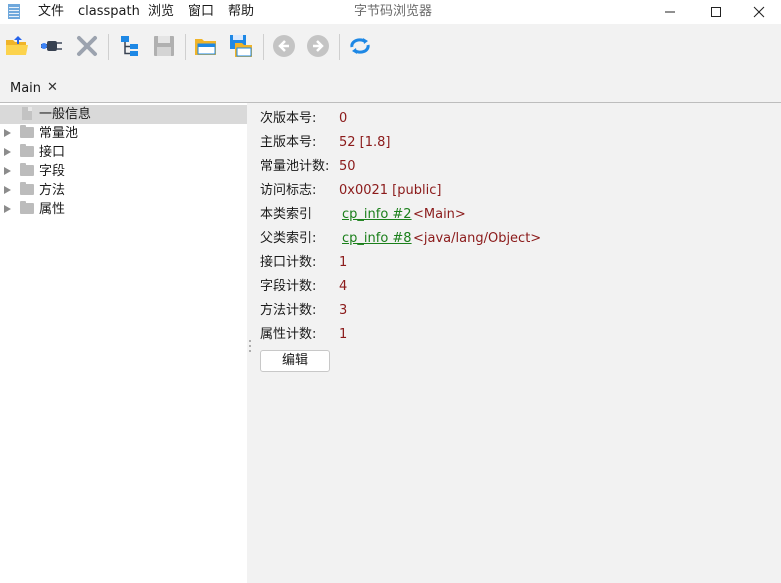 This screenshot has height=583, width=781. I want to click on open-file-icon, so click(205, 47).